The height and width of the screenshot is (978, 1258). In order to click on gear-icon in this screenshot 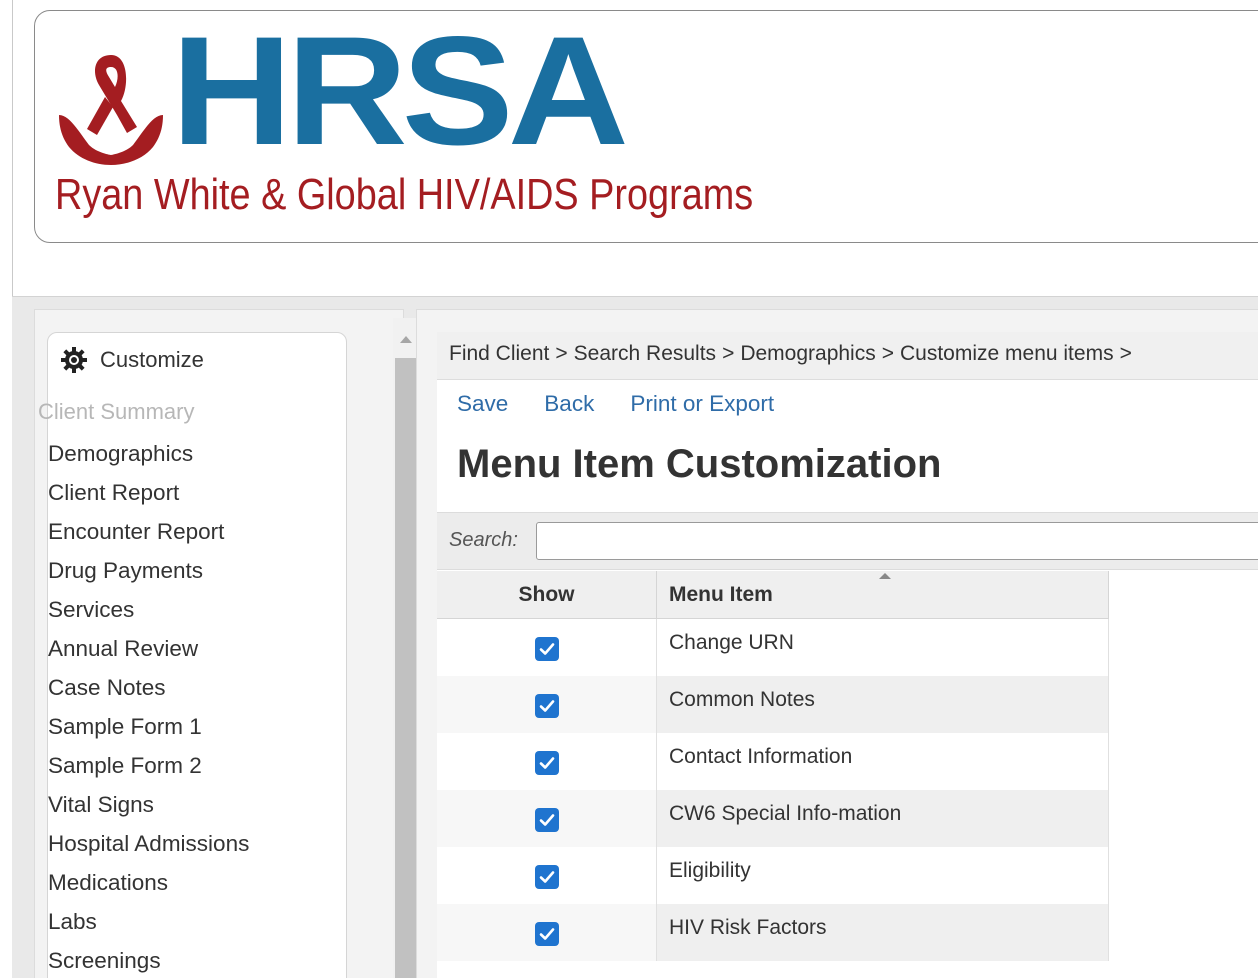, I will do `click(74, 360)`.